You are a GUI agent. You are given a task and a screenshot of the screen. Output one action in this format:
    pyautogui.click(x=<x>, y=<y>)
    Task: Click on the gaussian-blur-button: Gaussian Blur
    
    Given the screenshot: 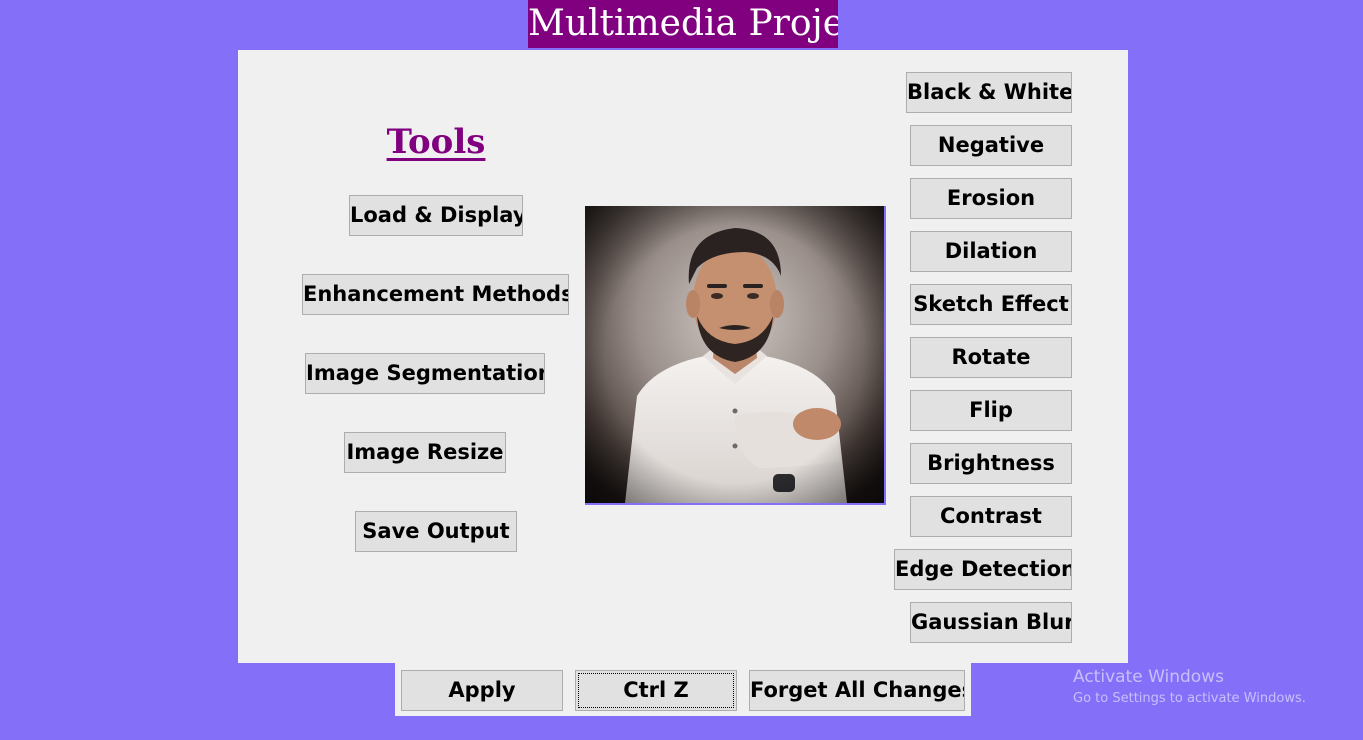 What is the action you would take?
    pyautogui.click(x=991, y=622)
    